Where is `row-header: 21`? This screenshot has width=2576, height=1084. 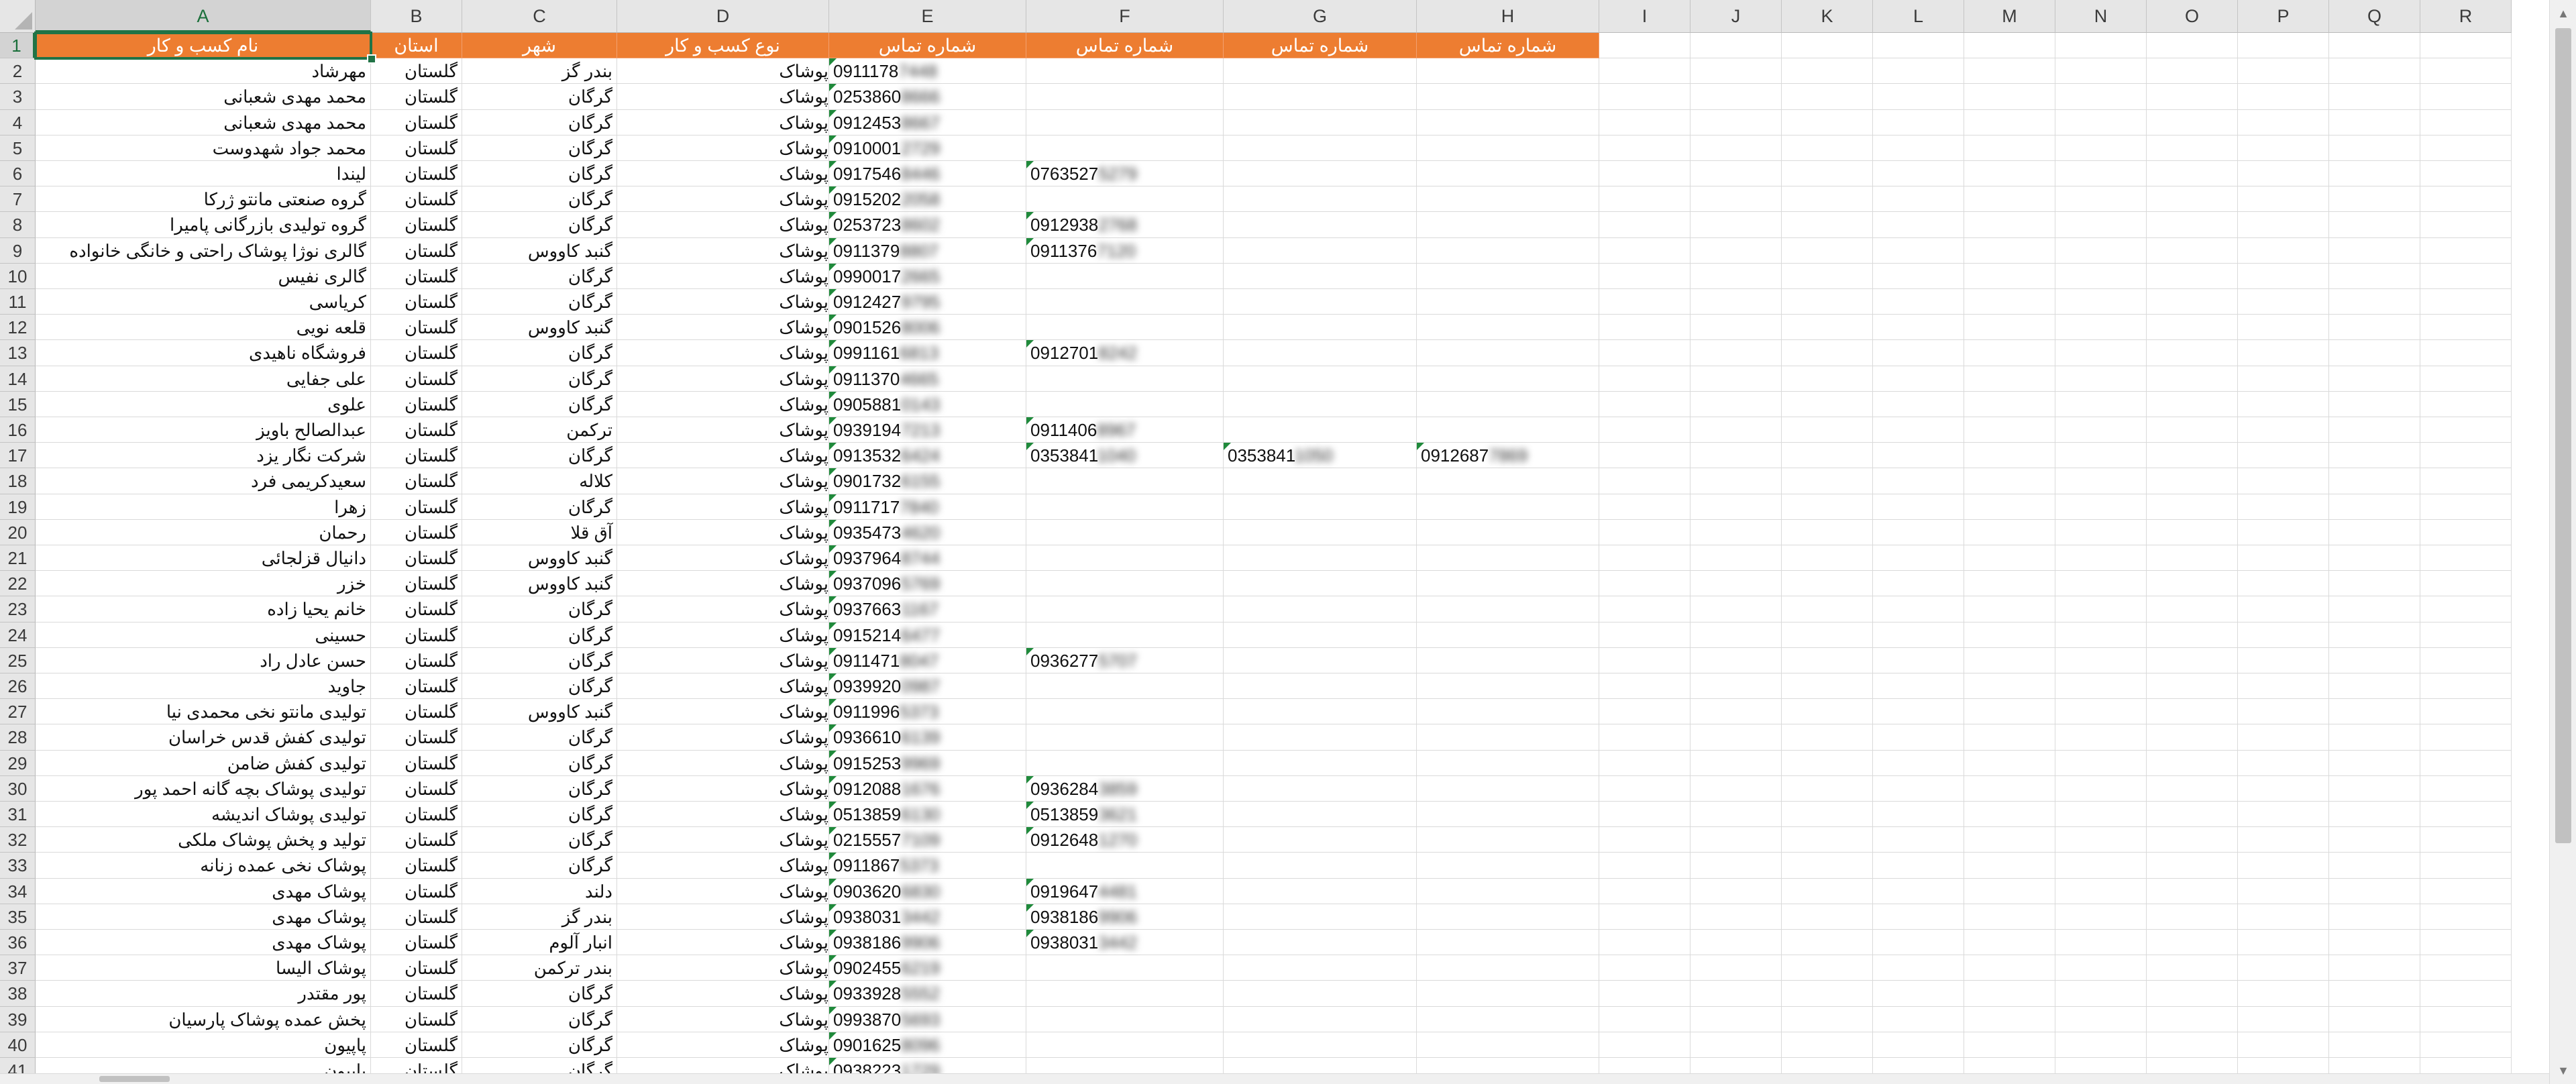
row-header: 21 is located at coordinates (18, 558).